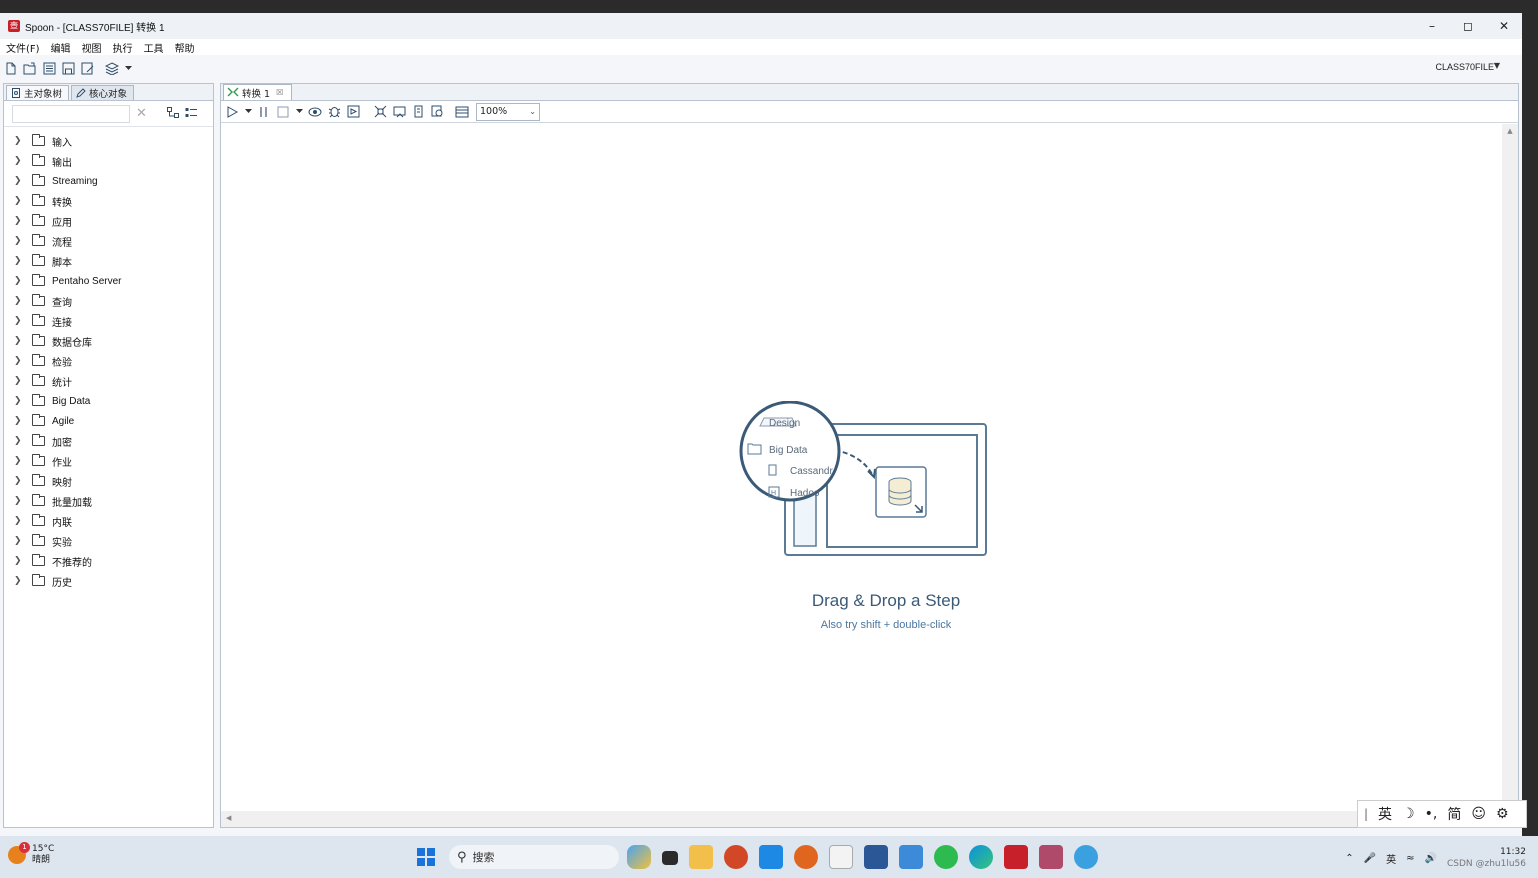 The width and height of the screenshot is (1538, 878). I want to click on pause-icon, so click(264, 112).